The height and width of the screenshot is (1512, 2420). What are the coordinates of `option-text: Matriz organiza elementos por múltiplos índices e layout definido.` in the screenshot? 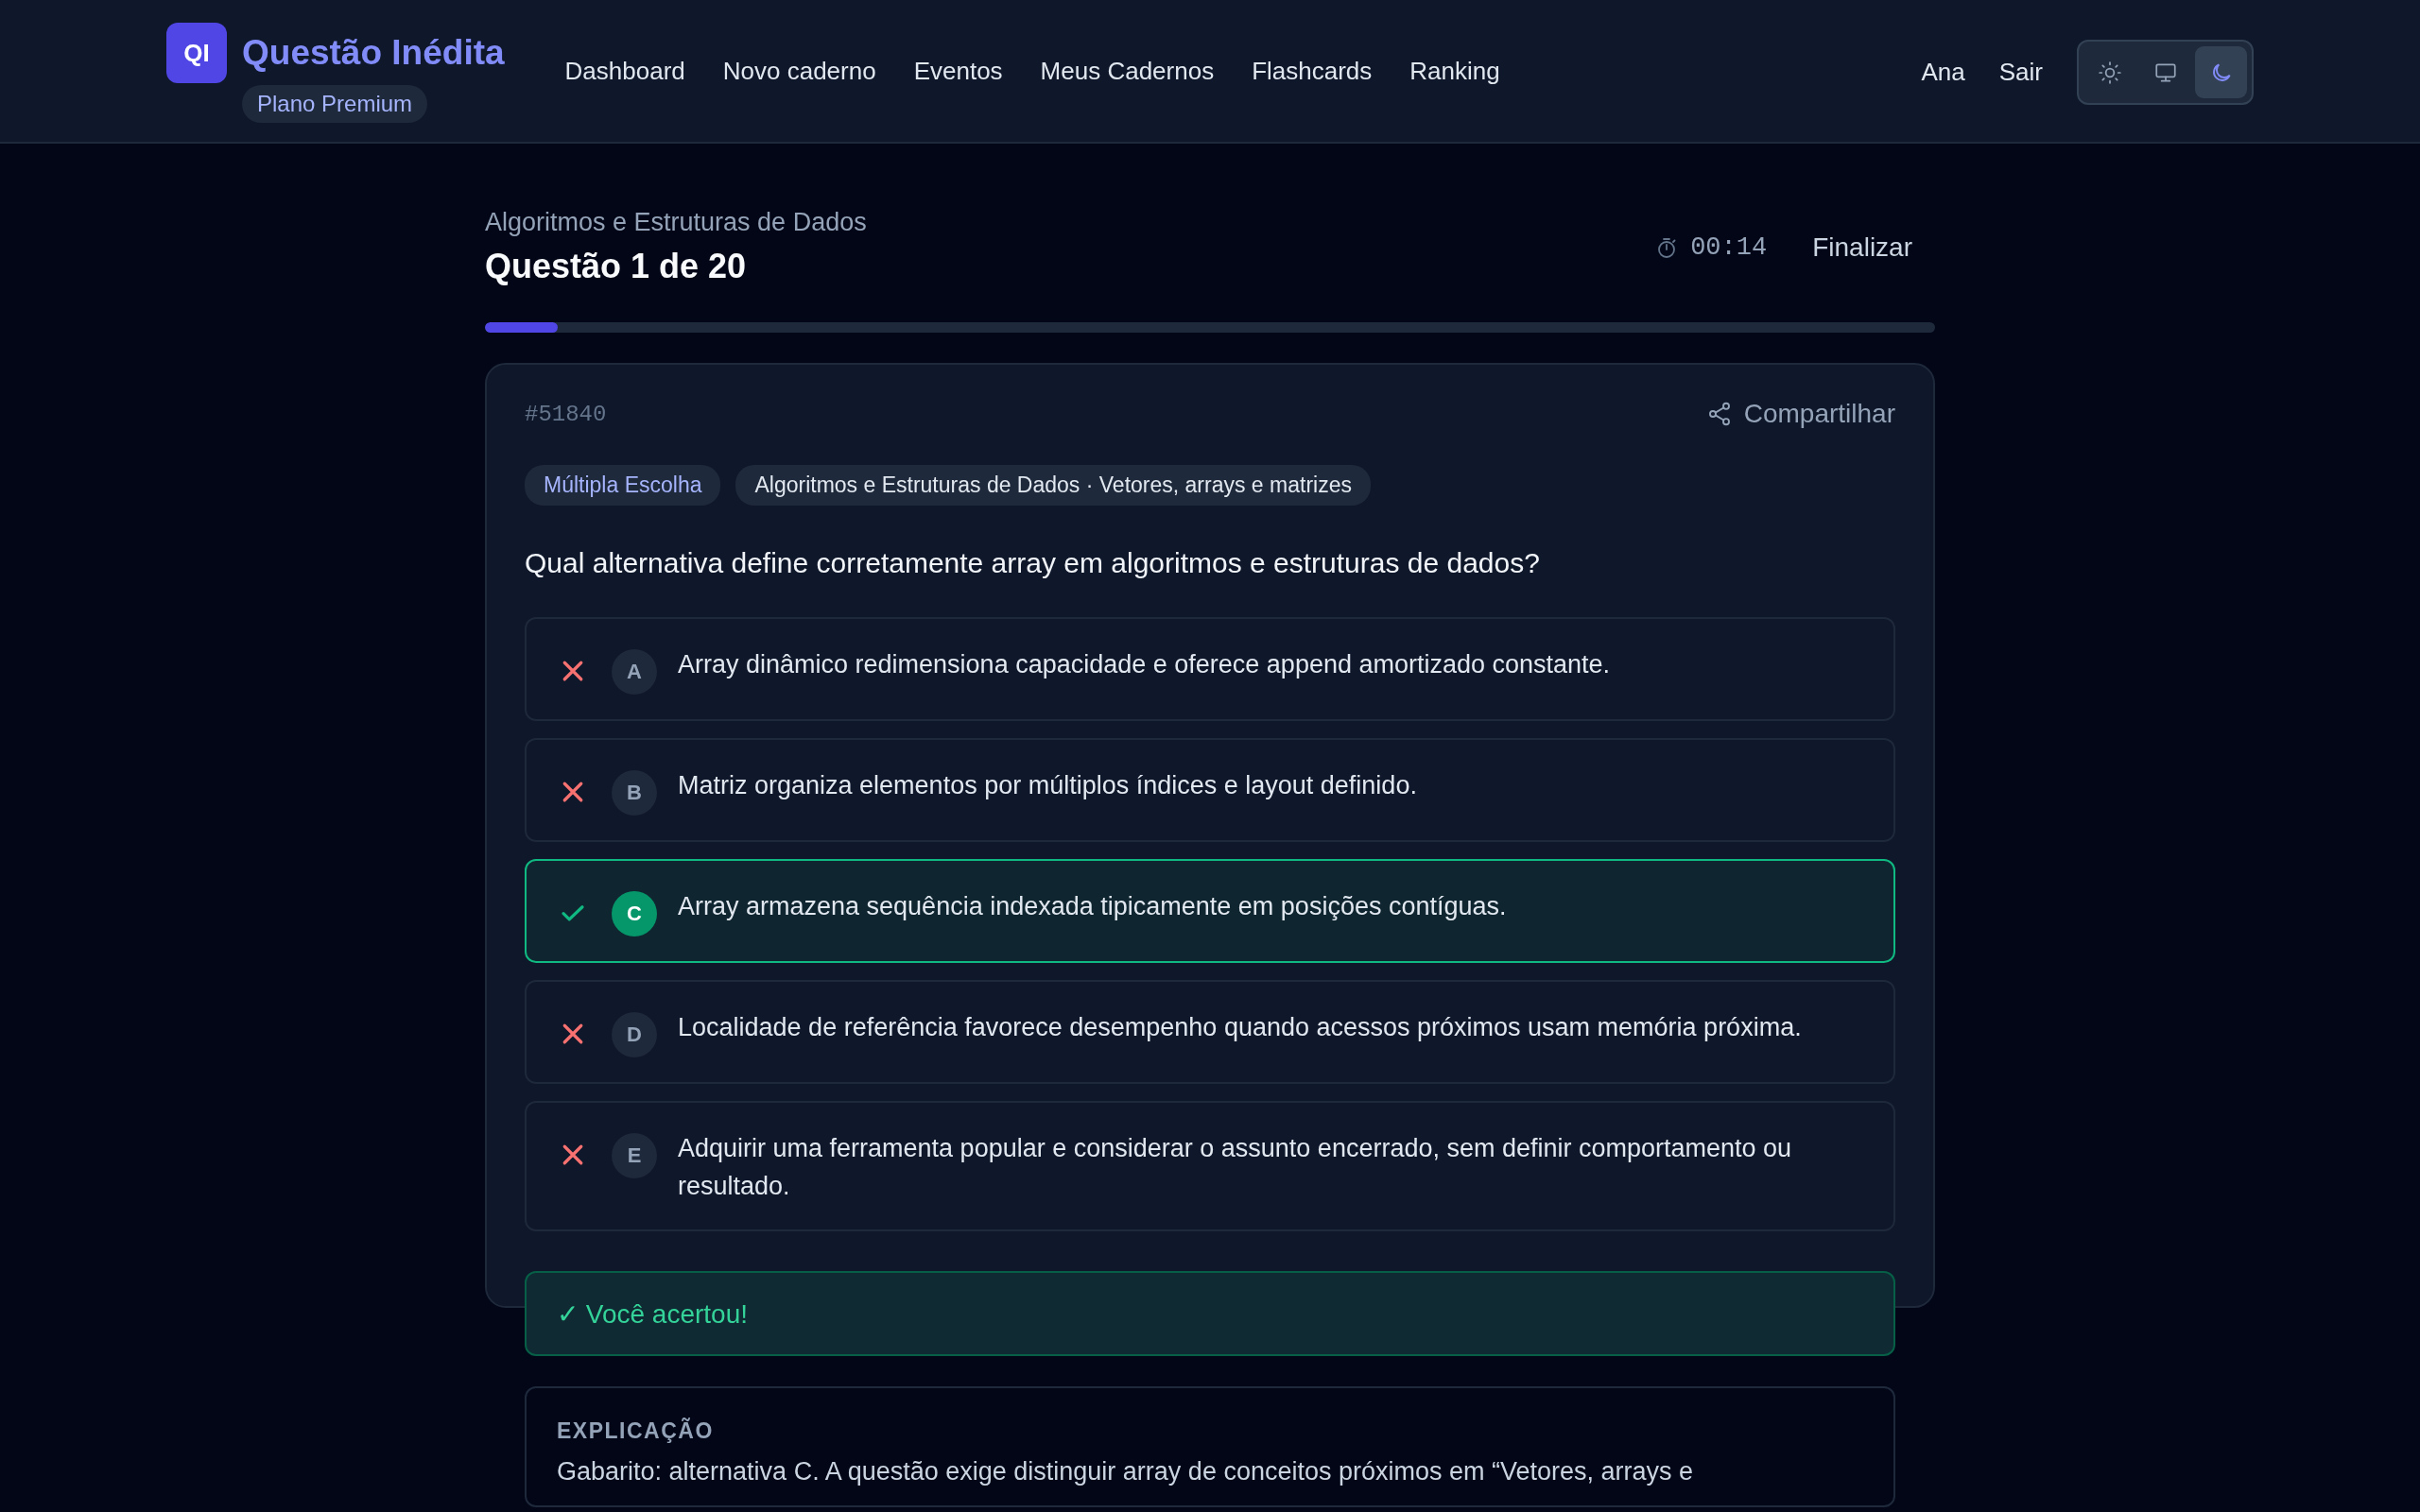 It's located at (1047, 785).